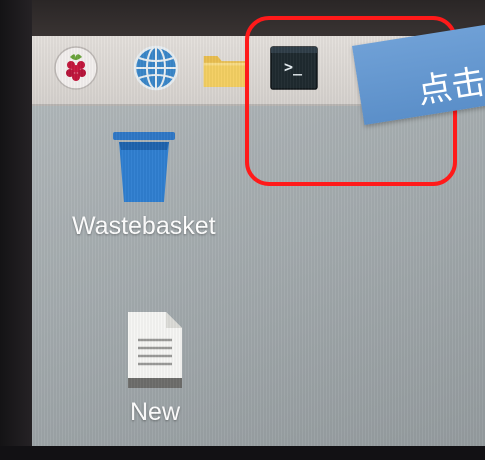 This screenshot has height=460, width=485. What do you see at coordinates (155, 350) in the screenshot?
I see `document-icon` at bounding box center [155, 350].